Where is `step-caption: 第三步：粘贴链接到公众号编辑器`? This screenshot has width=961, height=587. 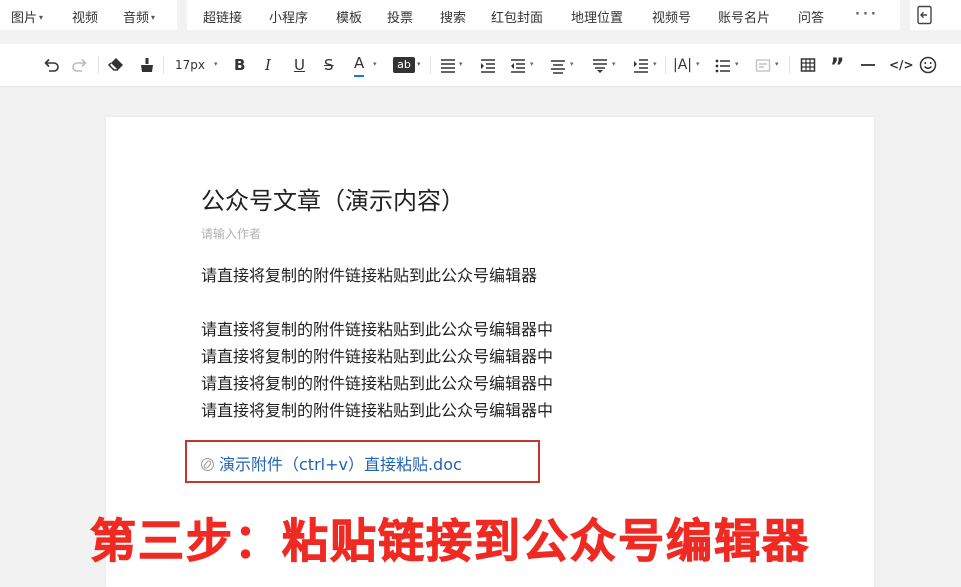 step-caption: 第三步：粘贴链接到公众号编辑器 is located at coordinates (450, 541).